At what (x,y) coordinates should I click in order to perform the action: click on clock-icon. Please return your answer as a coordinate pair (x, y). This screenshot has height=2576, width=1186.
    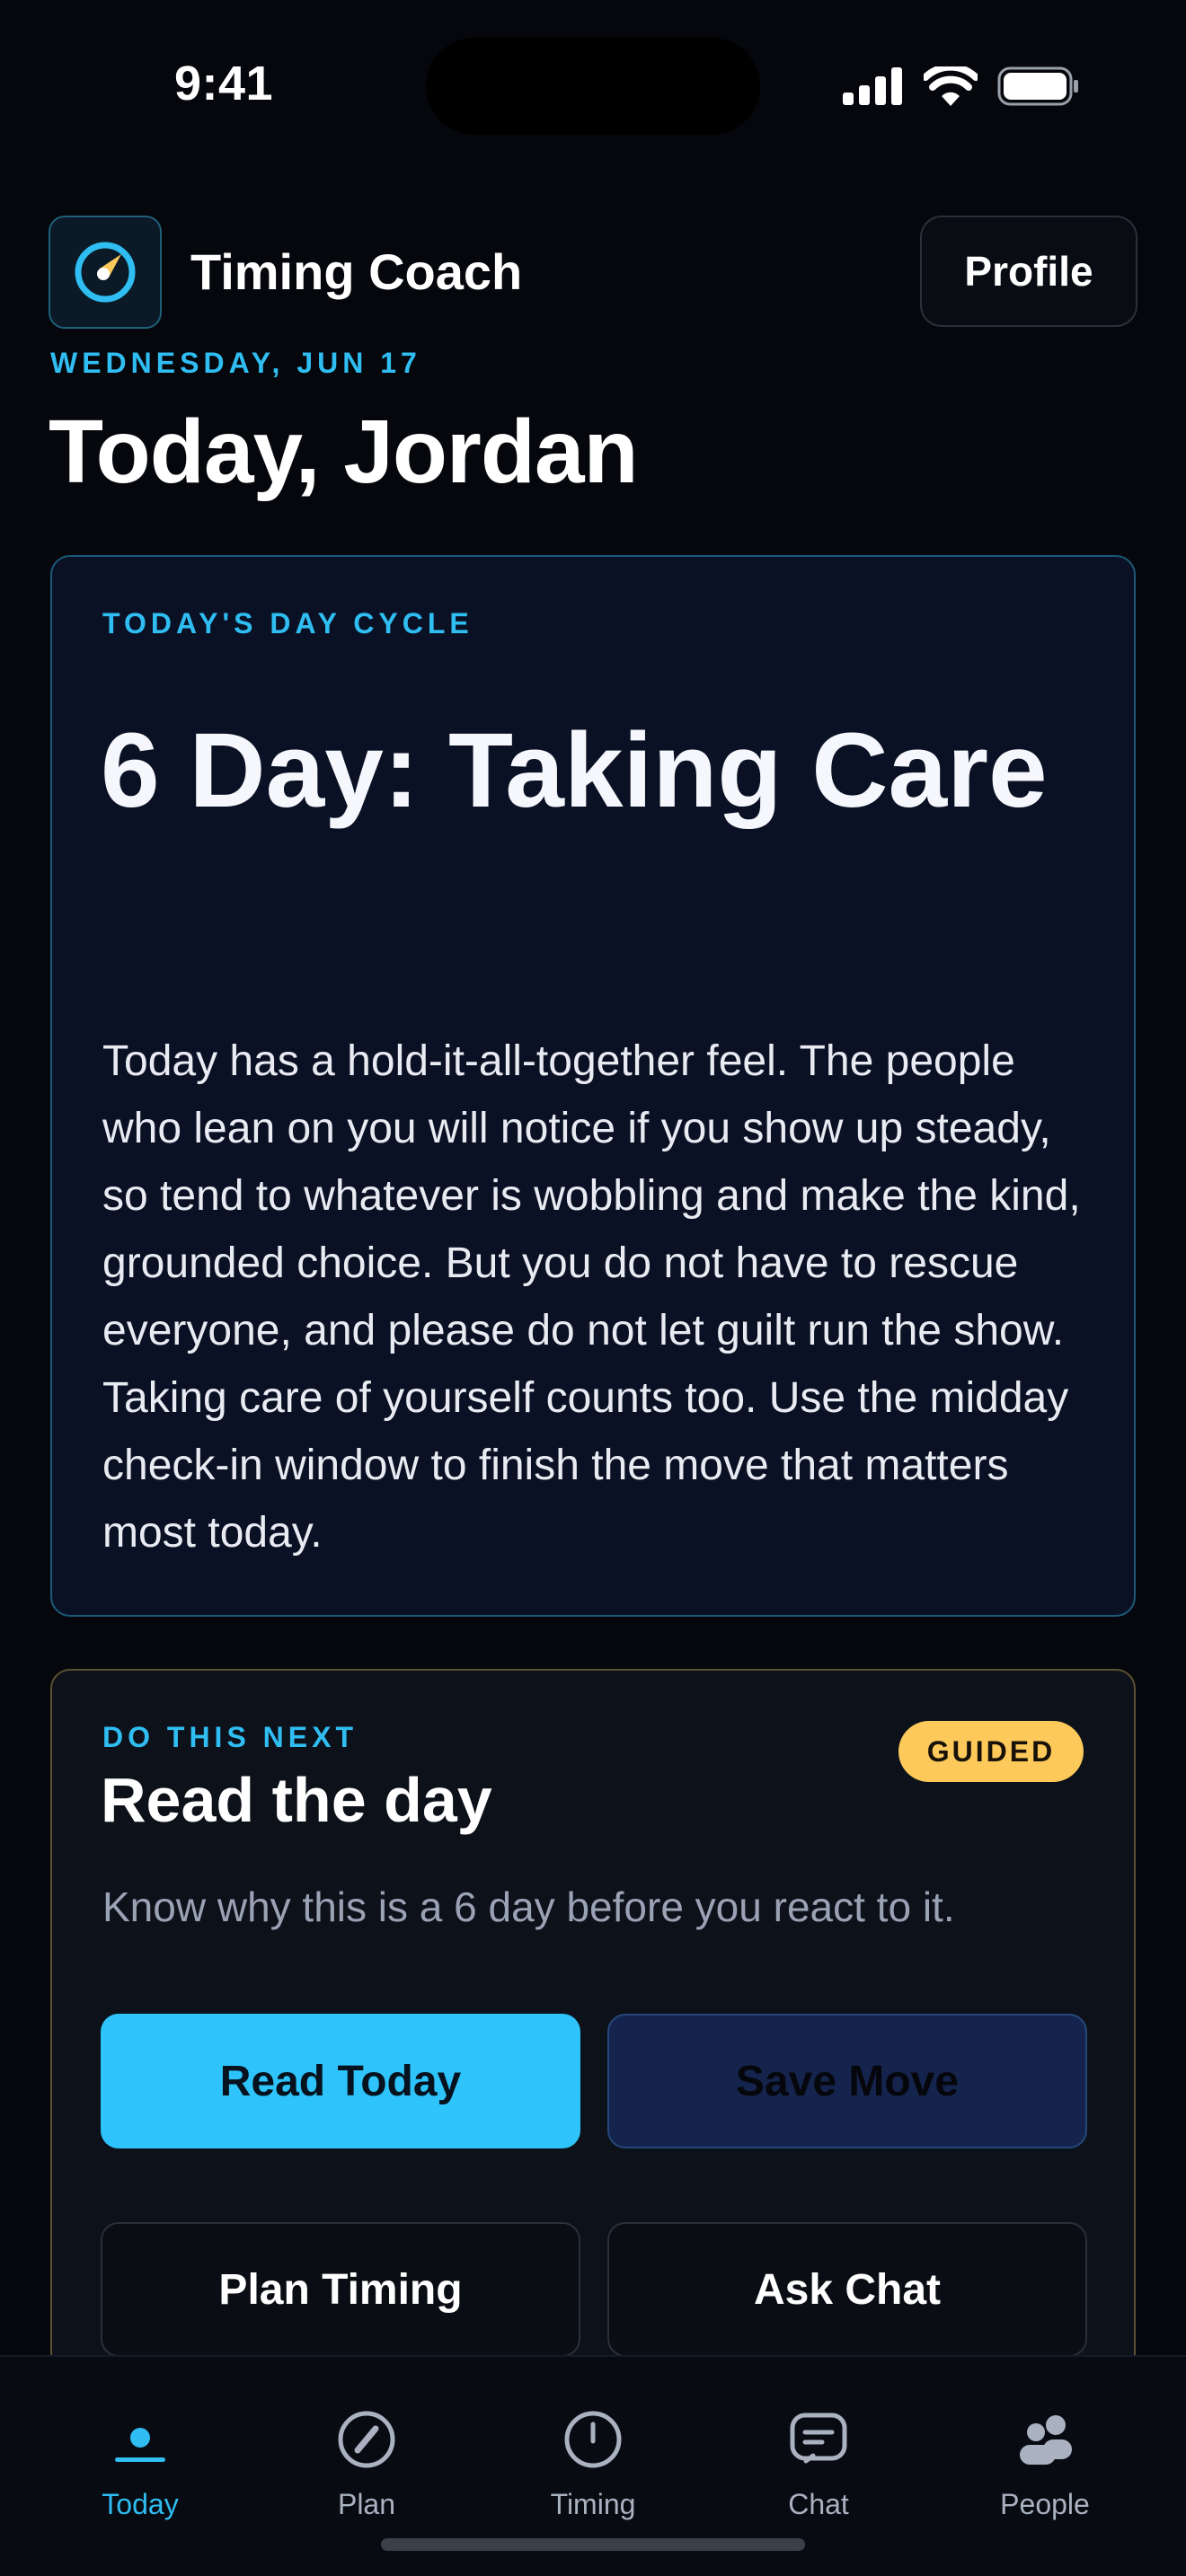
    Looking at the image, I should click on (593, 2439).